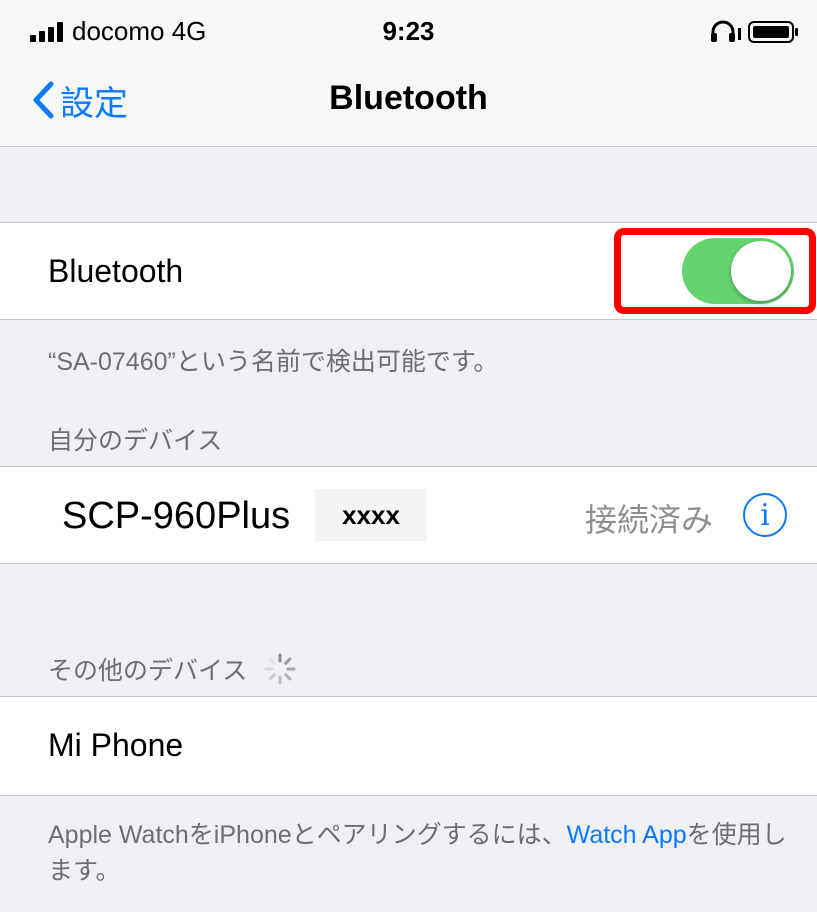 The image size is (817, 912). I want to click on bluetooth-label: Bluetooth, so click(116, 271).